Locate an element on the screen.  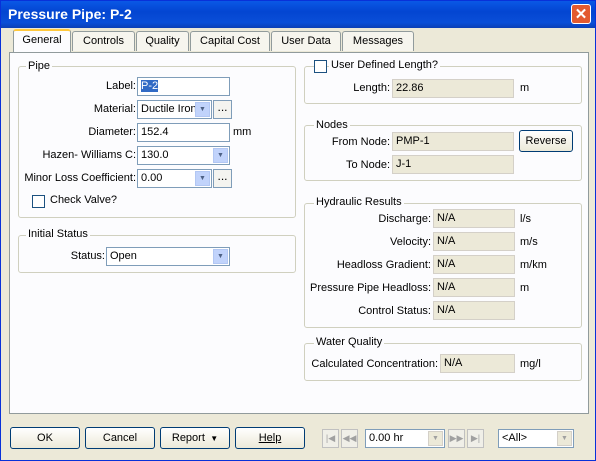
discharge-unit: l/s is located at coordinates (525, 219).